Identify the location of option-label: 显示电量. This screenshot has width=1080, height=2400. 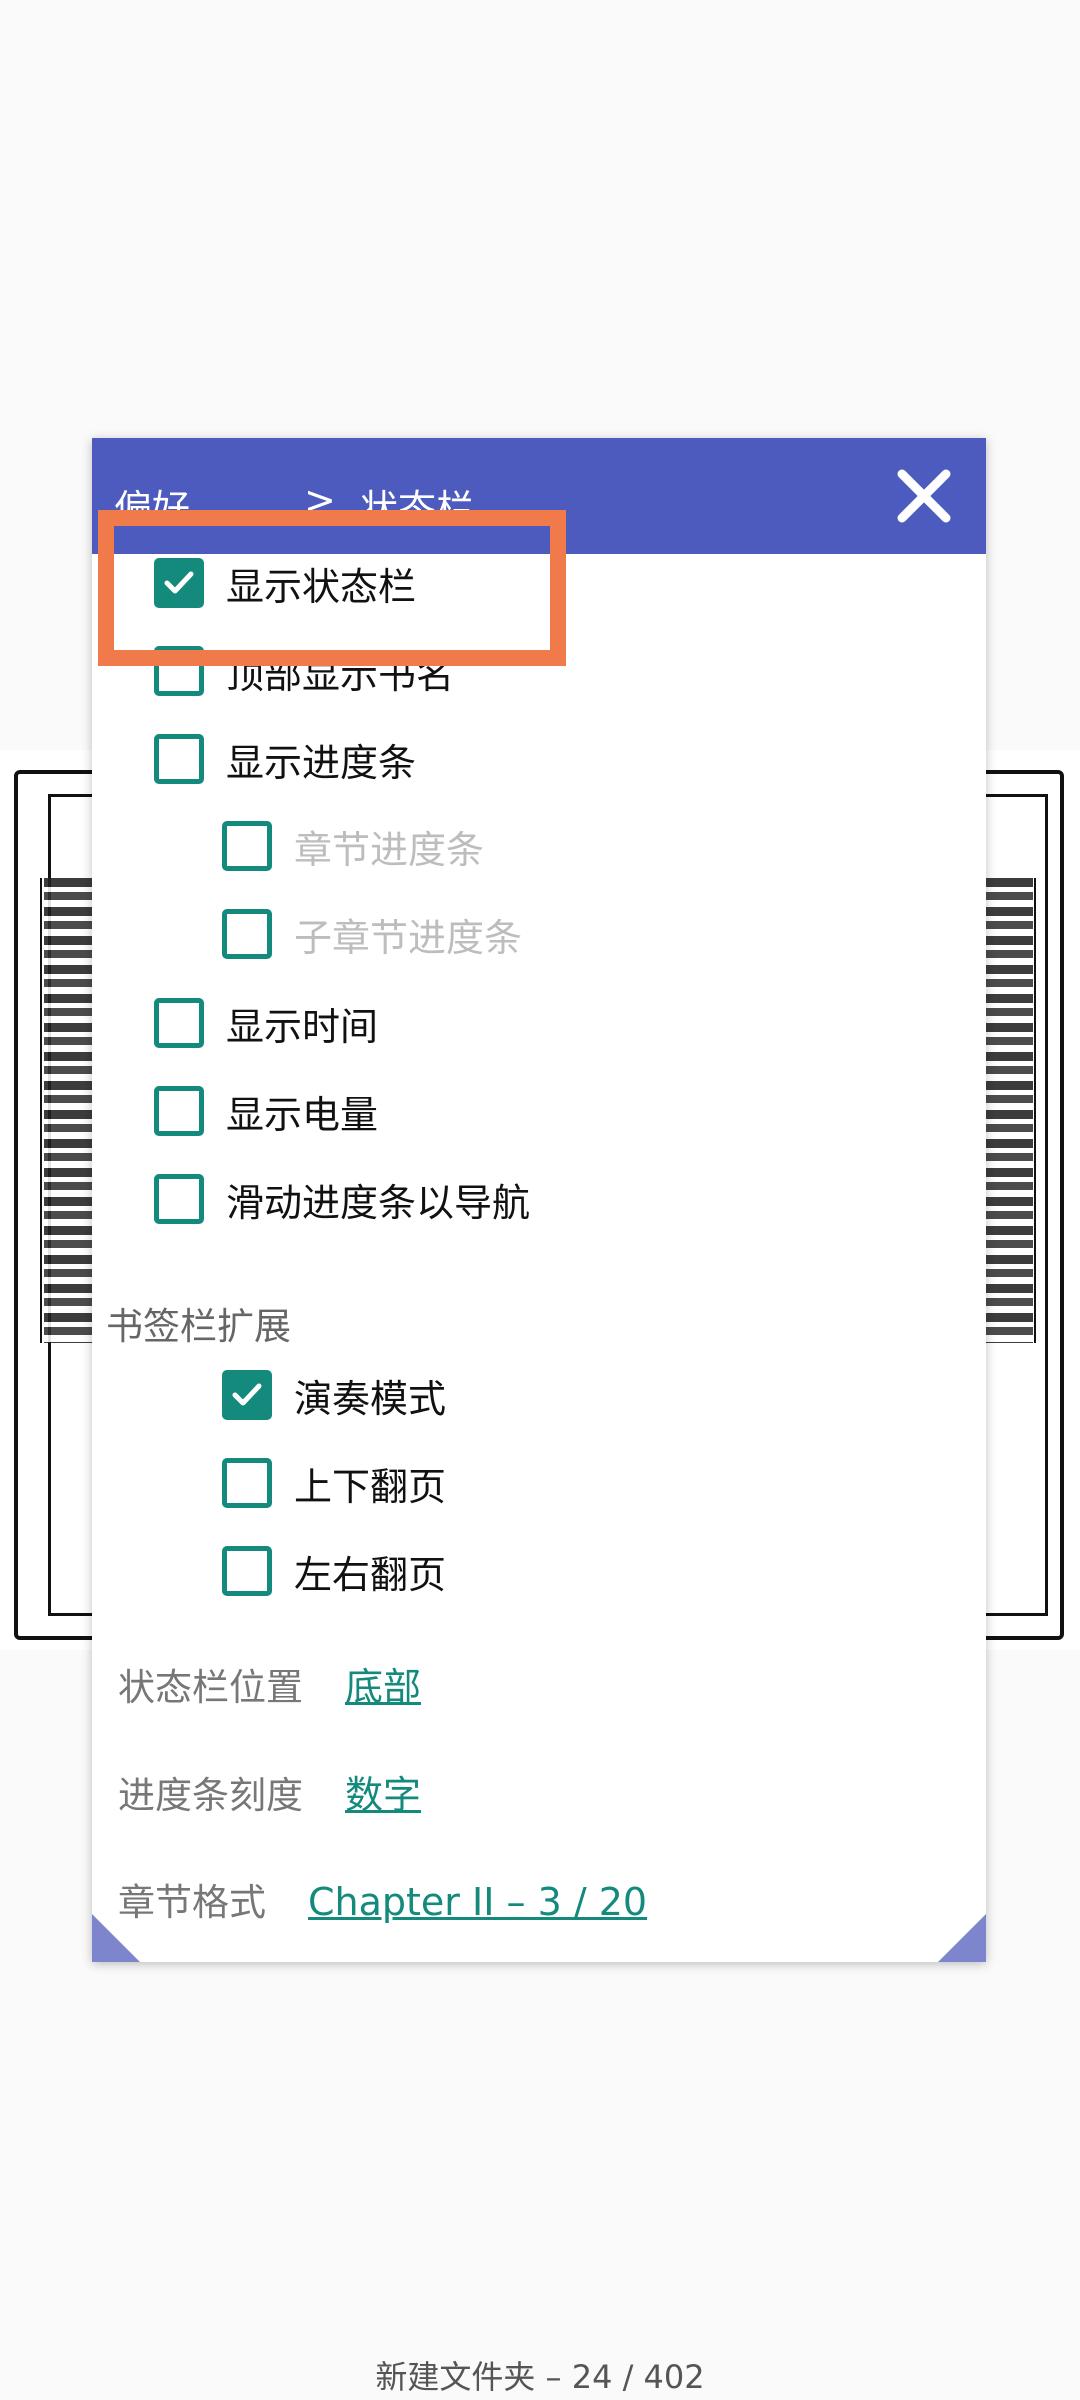
(302, 1114).